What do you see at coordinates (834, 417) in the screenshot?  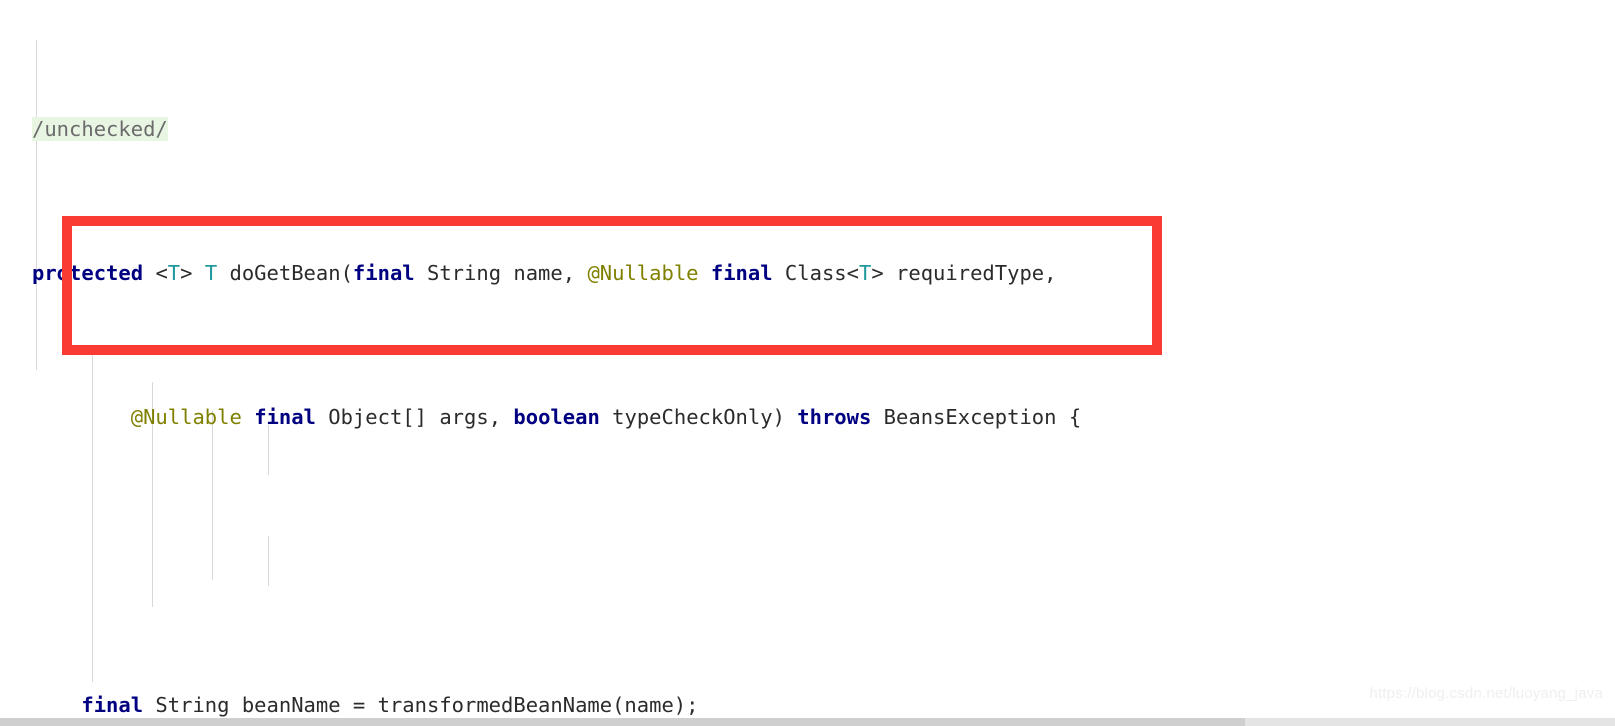 I see `token-keyword: throws` at bounding box center [834, 417].